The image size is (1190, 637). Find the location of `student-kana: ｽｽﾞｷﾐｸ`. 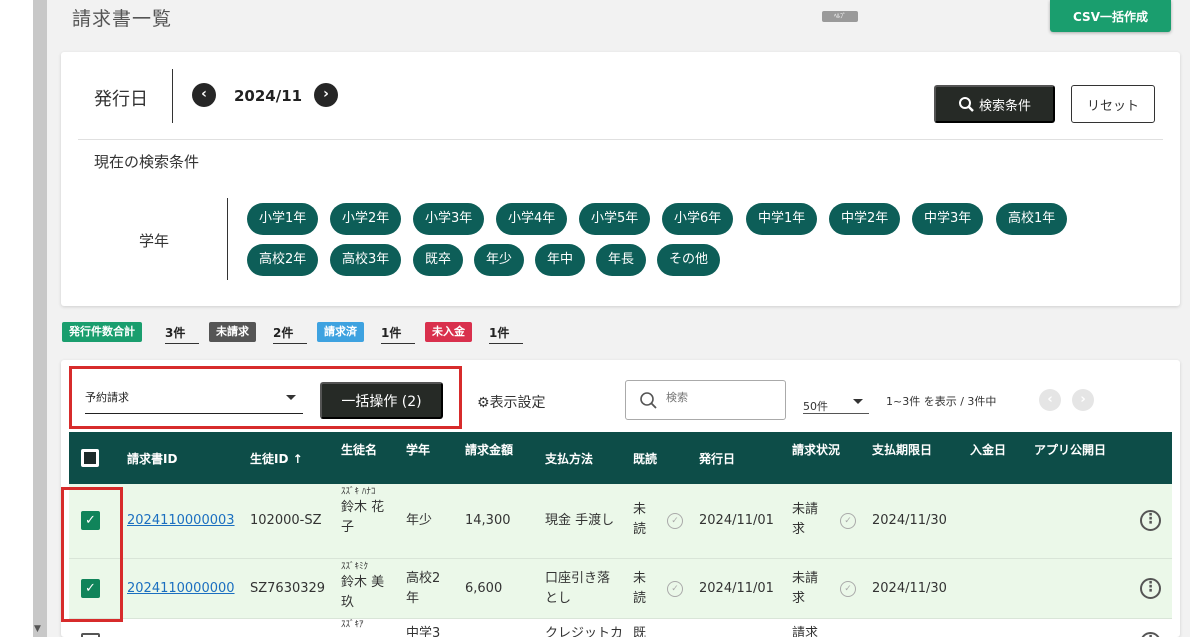

student-kana: ｽｽﾞｷﾐｸ is located at coordinates (355, 567).